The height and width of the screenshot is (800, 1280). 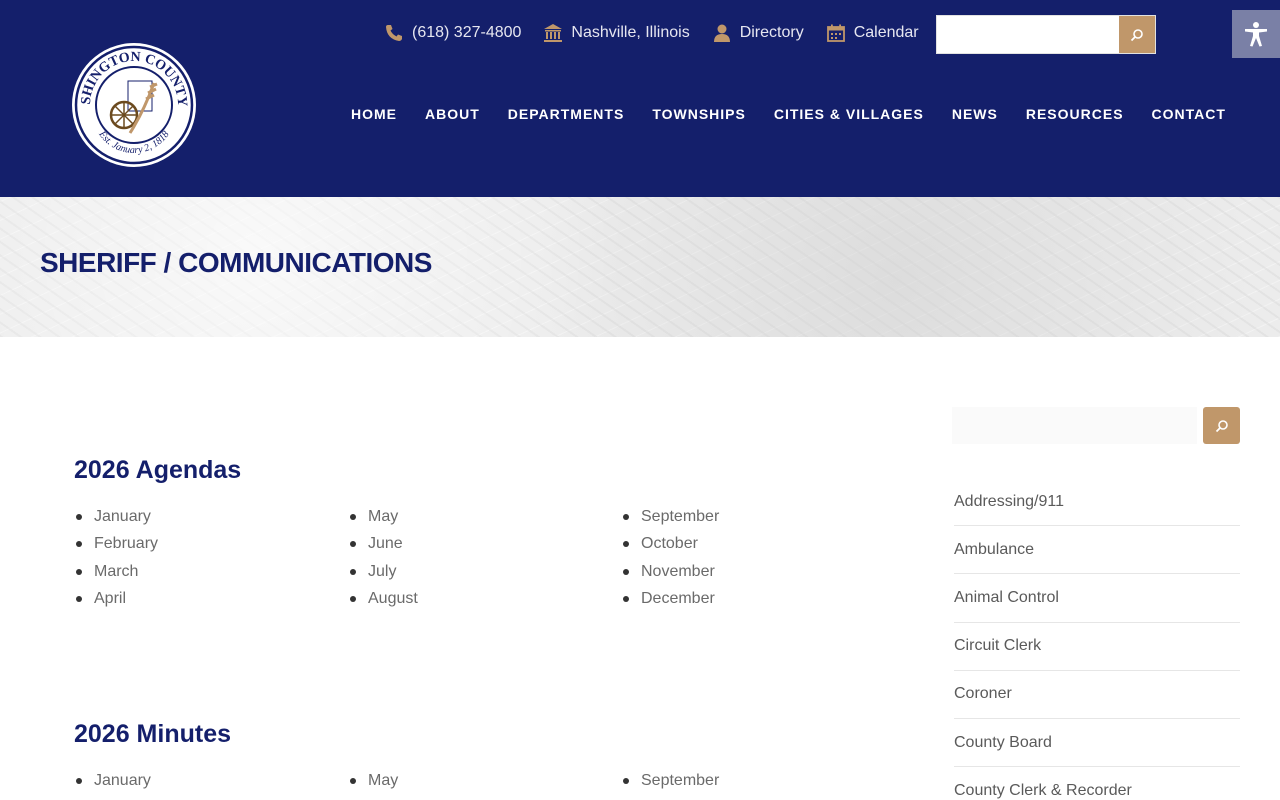 I want to click on list-item: March, so click(x=116, y=571).